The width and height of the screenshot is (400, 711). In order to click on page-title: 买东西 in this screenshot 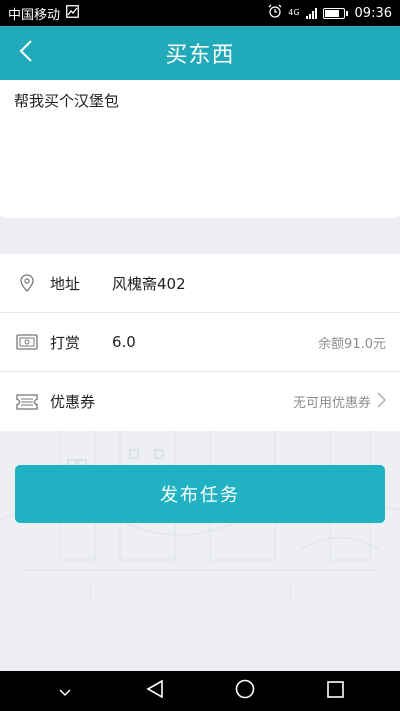, I will do `click(200, 55)`.